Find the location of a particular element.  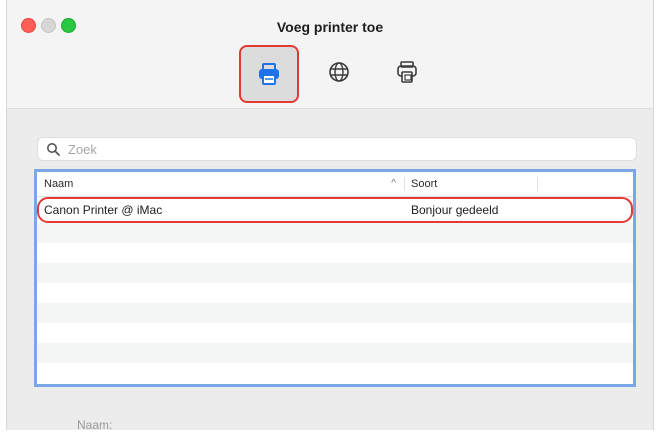

search-icon is located at coordinates (53, 149).